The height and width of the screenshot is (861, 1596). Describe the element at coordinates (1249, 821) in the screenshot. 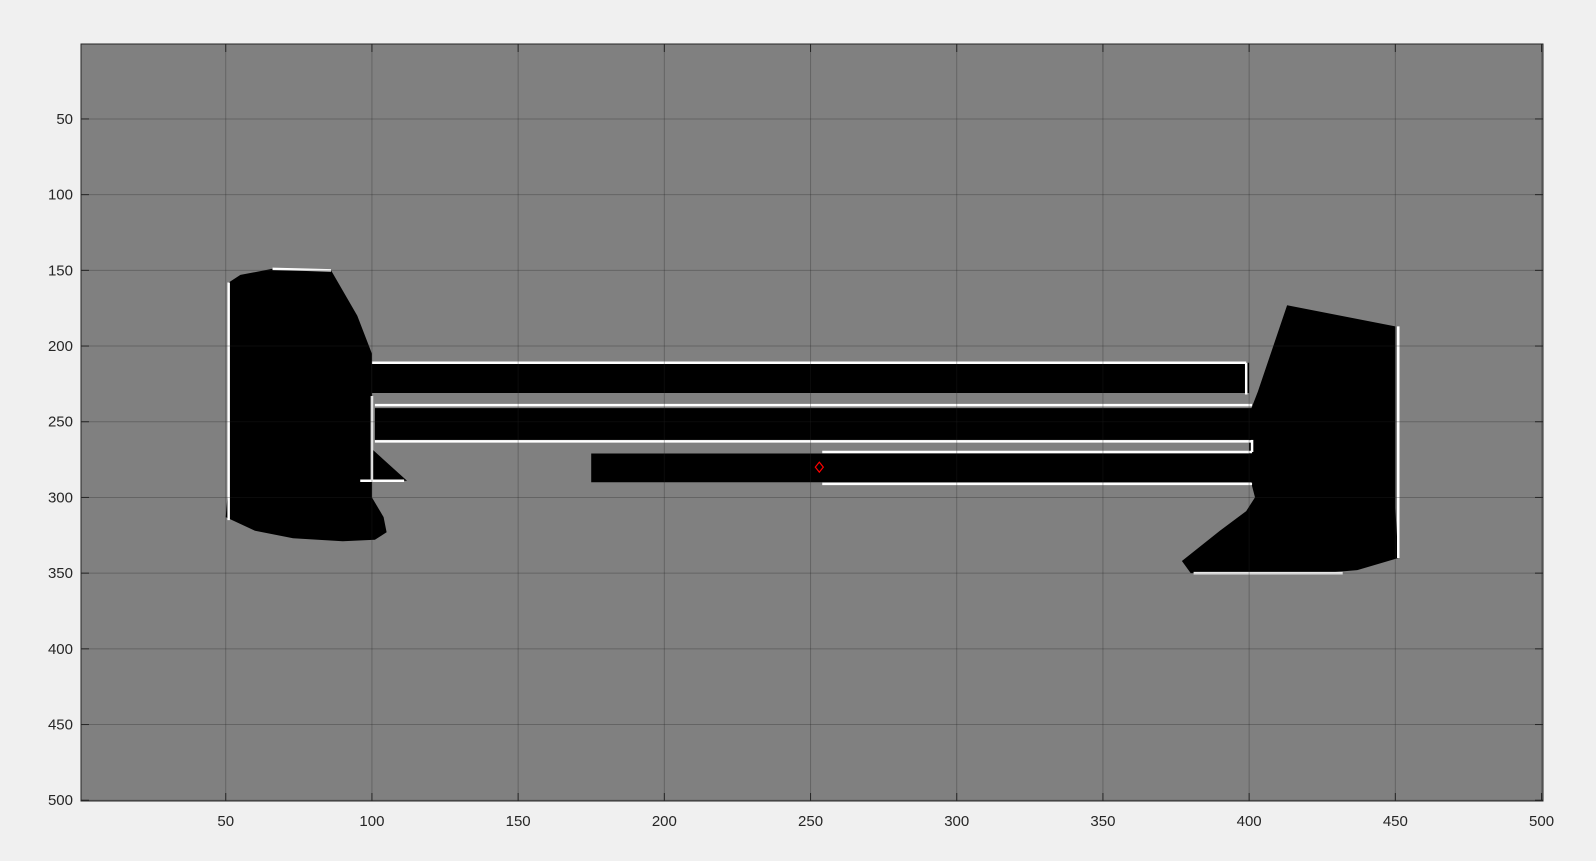

I see `x-tick-label: 400` at that location.